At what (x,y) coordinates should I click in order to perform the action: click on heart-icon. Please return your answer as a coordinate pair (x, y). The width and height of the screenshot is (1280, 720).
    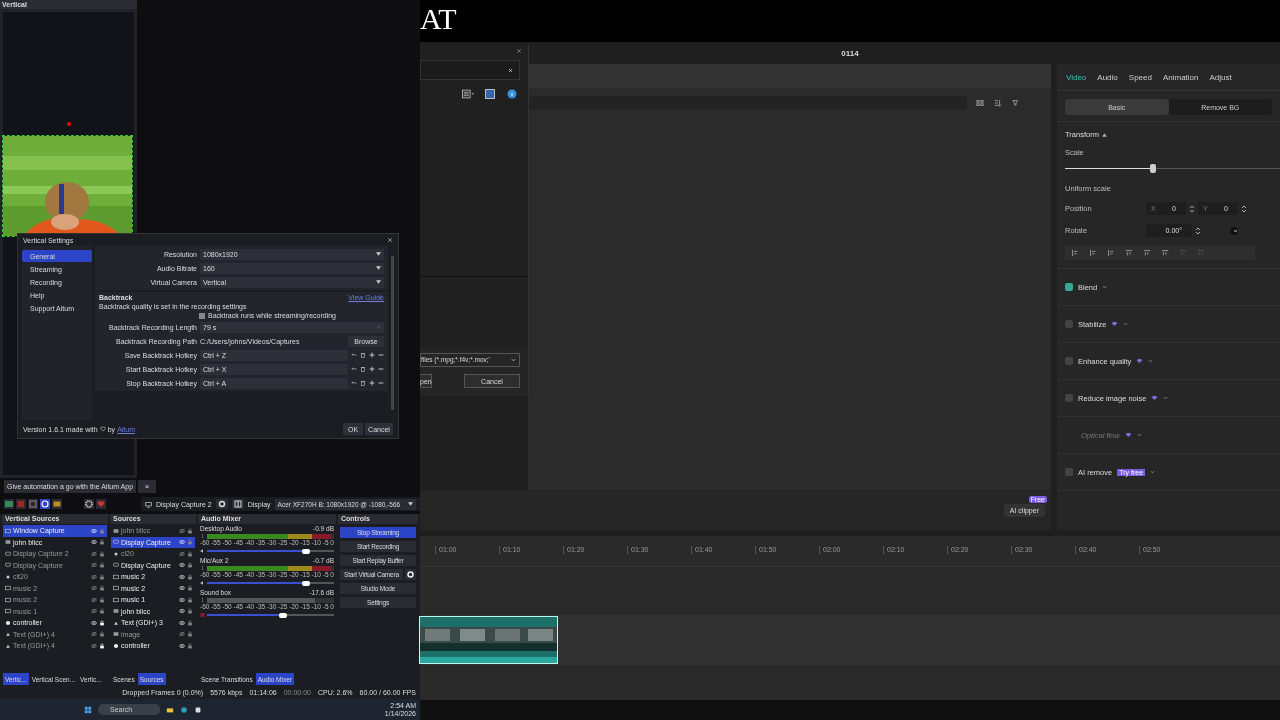
    Looking at the image, I should click on (102, 429).